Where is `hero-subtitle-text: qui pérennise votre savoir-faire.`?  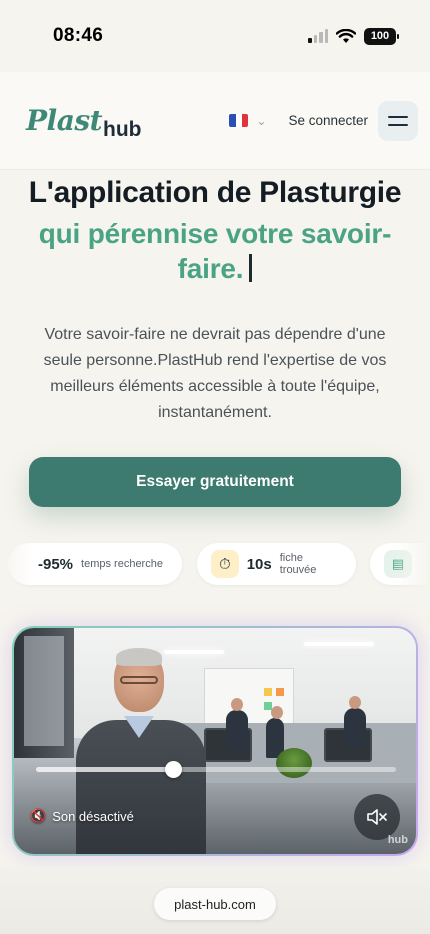
hero-subtitle-text: qui pérennise votre savoir-faire. is located at coordinates (215, 251).